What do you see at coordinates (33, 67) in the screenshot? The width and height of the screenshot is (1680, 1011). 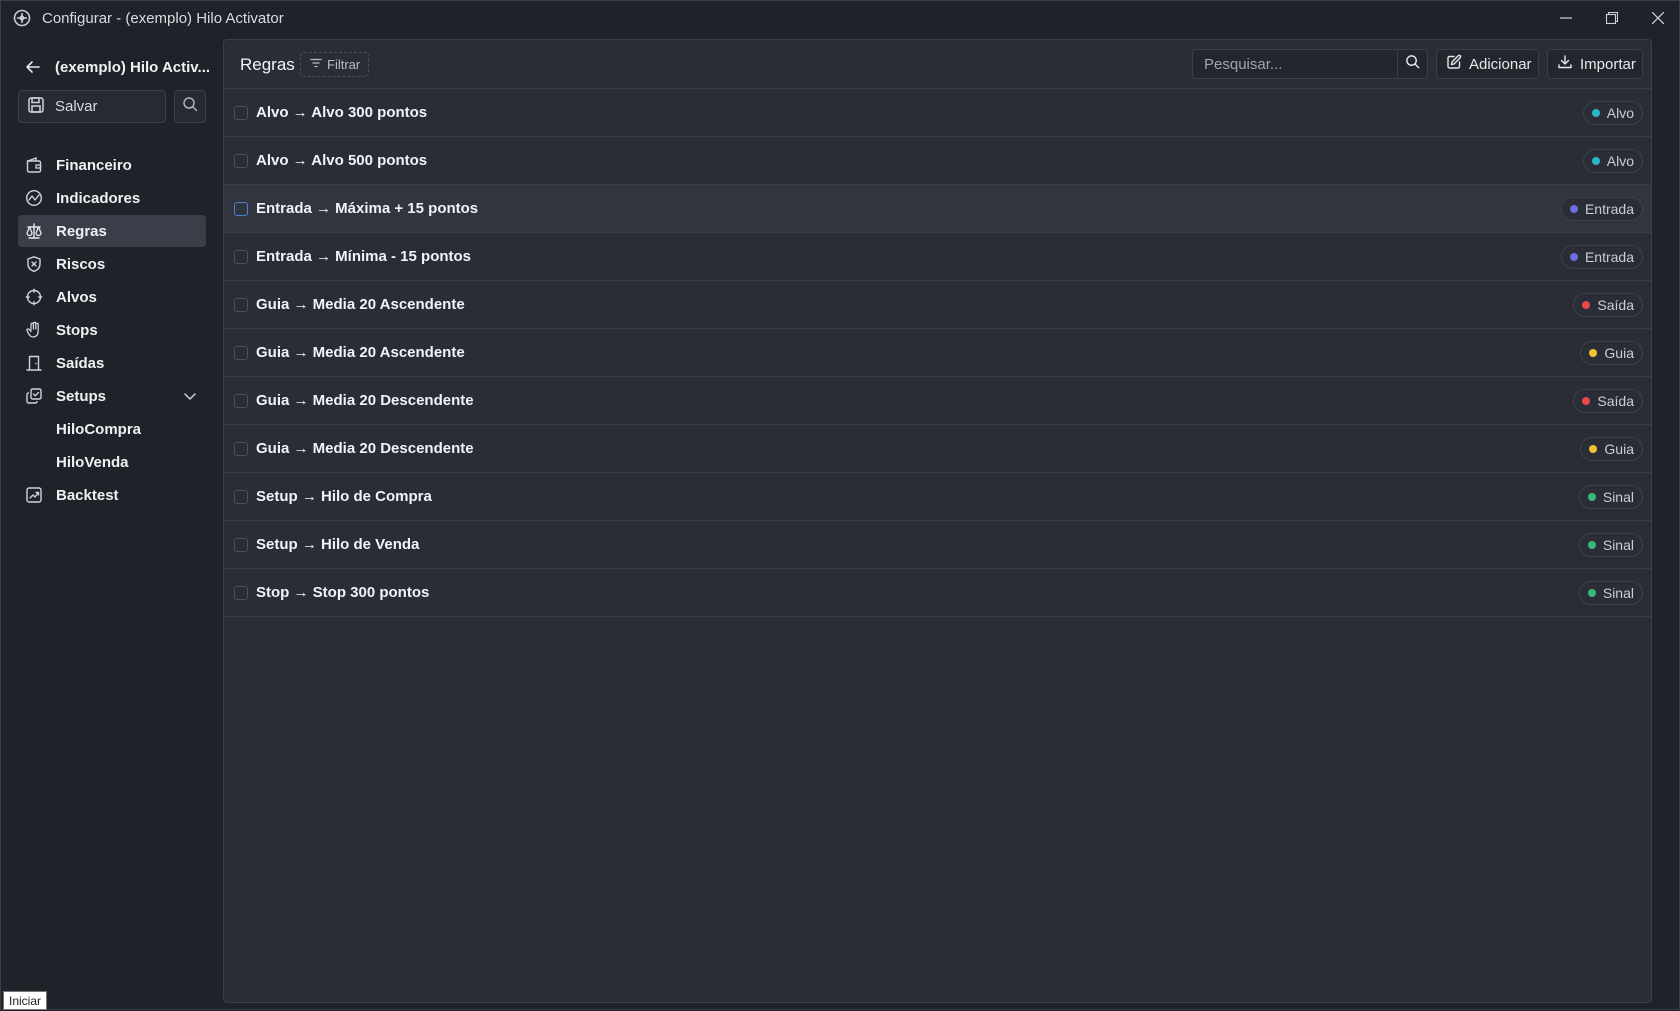 I see `arrow-left-icon` at bounding box center [33, 67].